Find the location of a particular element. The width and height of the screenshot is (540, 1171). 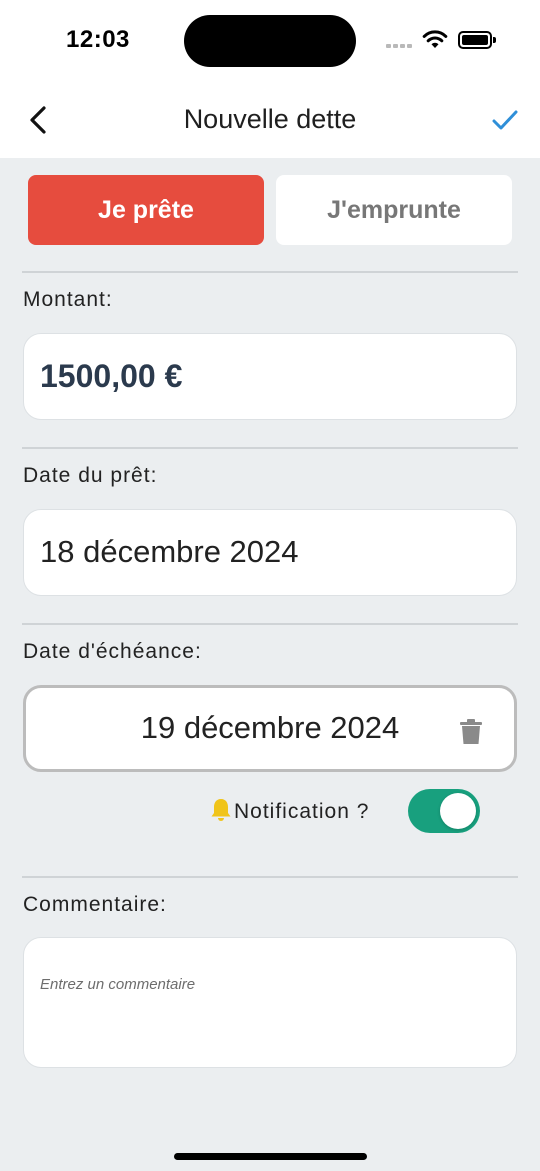

cellular-signal-icon is located at coordinates (401, 44).